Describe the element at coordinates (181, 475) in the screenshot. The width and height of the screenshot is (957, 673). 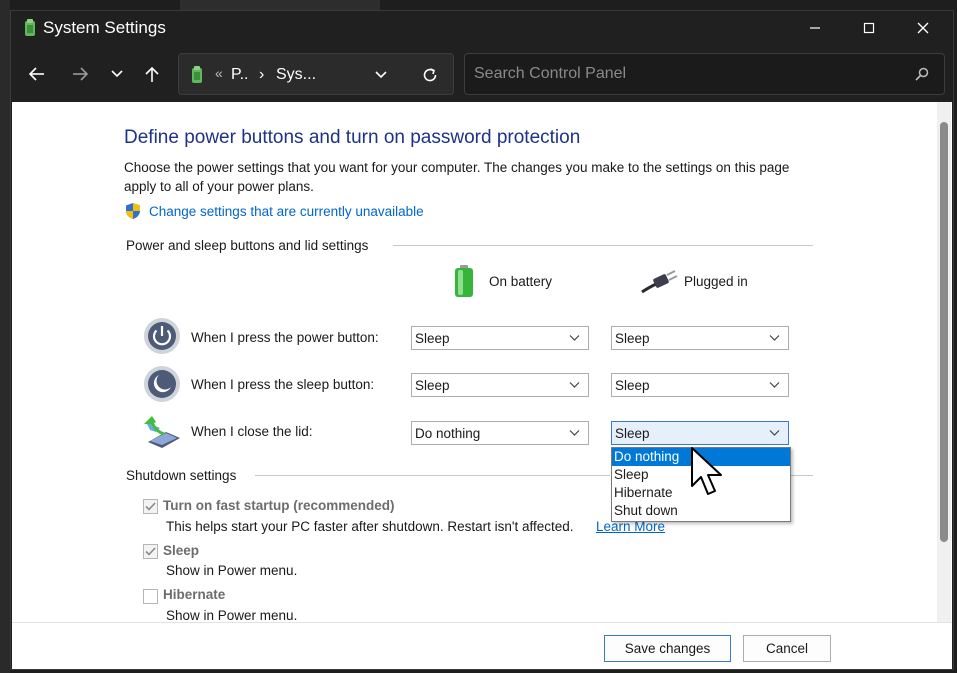
I see `section-heading-shutdown: Shutdown settings` at that location.